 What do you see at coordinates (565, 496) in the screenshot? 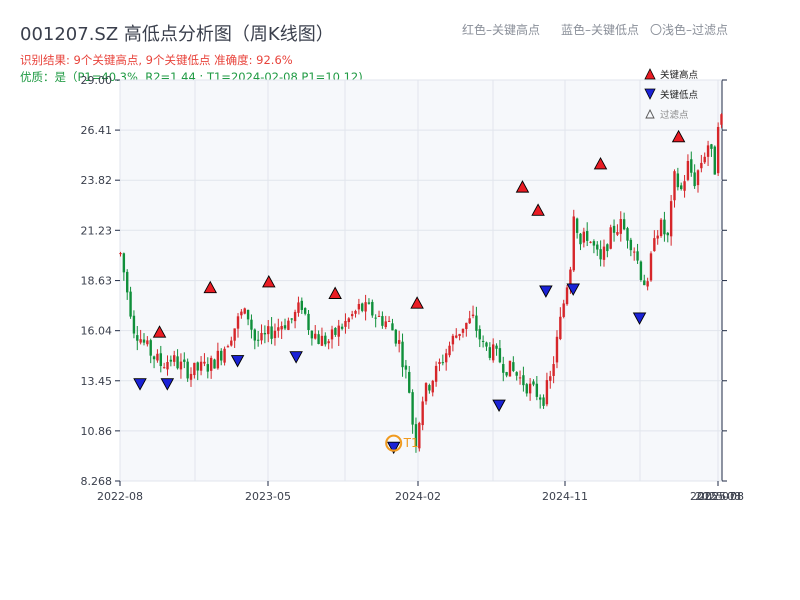
I see `x-tick-label: 2024-11` at bounding box center [565, 496].